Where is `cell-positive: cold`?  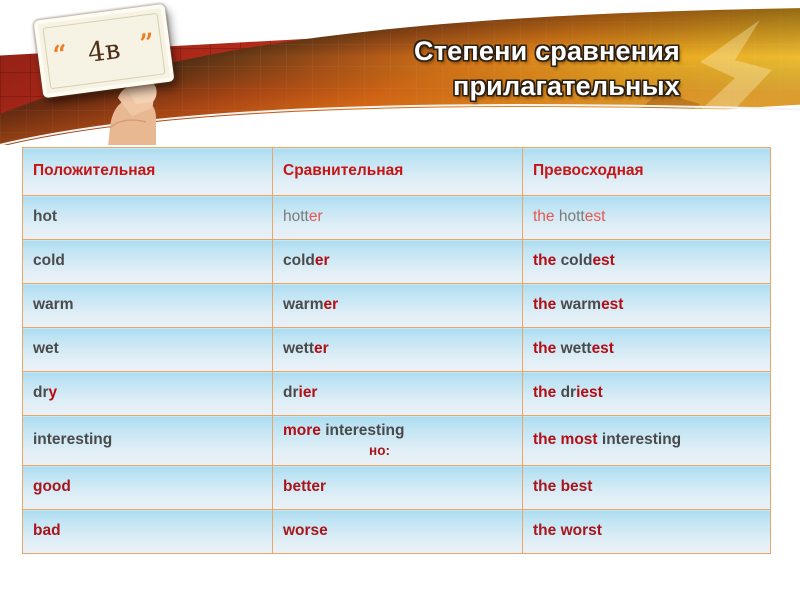
cell-positive: cold is located at coordinates (147, 261).